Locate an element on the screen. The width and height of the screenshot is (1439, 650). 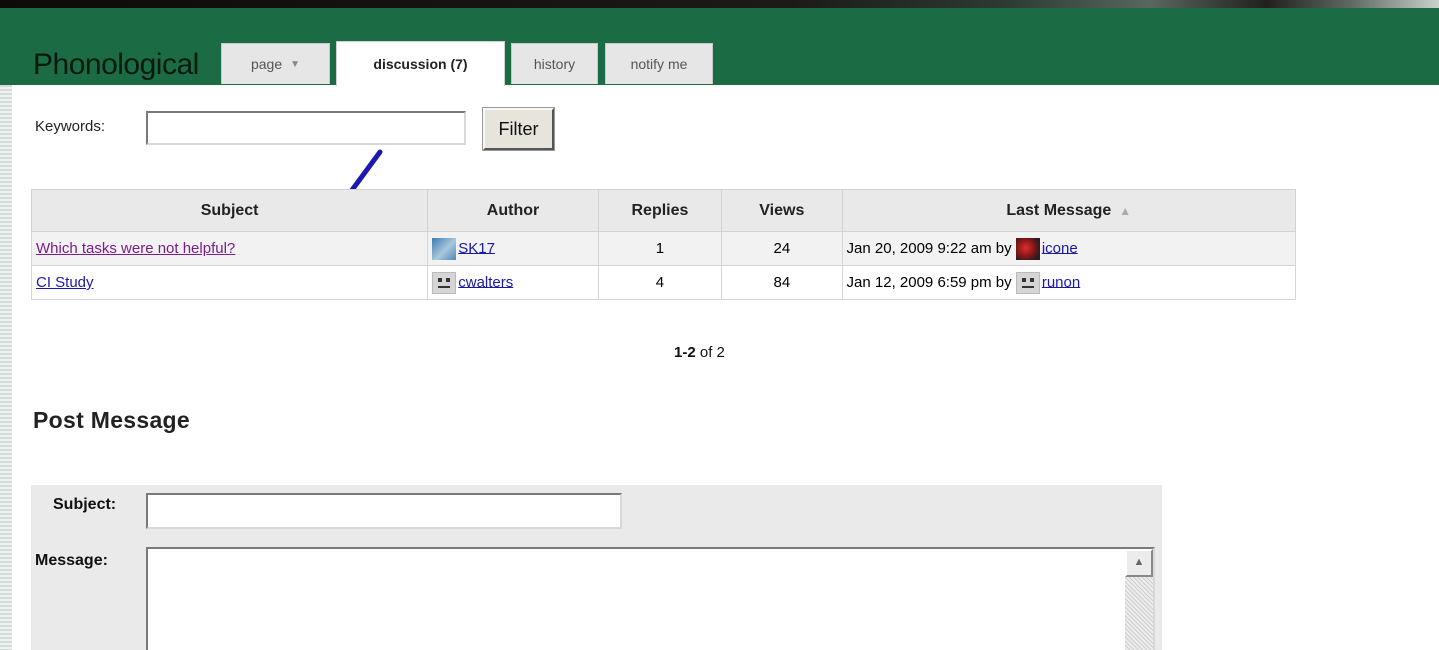
col-last-message-label: Last Message is located at coordinates (1059, 210).